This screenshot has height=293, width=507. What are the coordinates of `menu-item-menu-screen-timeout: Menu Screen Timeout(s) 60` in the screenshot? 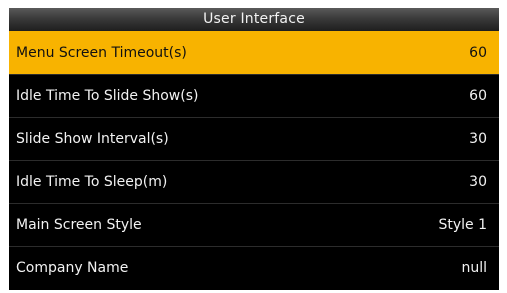 It's located at (254, 52).